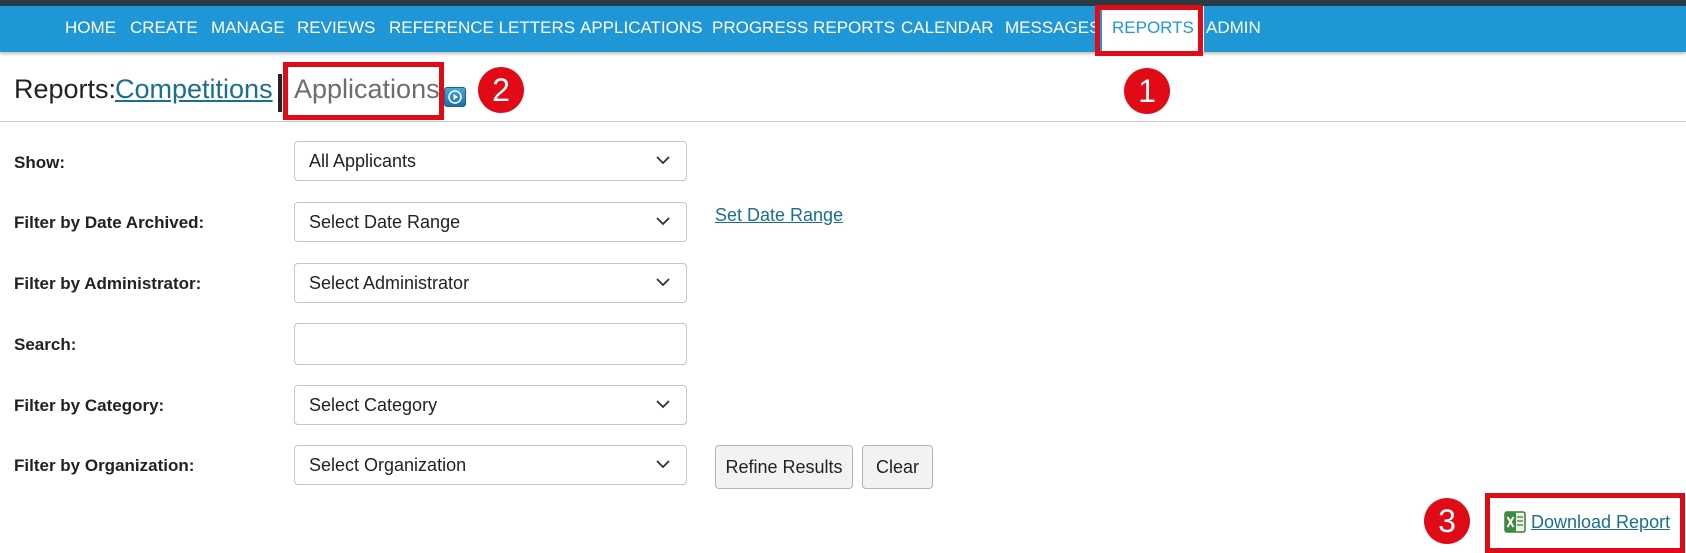  I want to click on search-label: Search:, so click(45, 344).